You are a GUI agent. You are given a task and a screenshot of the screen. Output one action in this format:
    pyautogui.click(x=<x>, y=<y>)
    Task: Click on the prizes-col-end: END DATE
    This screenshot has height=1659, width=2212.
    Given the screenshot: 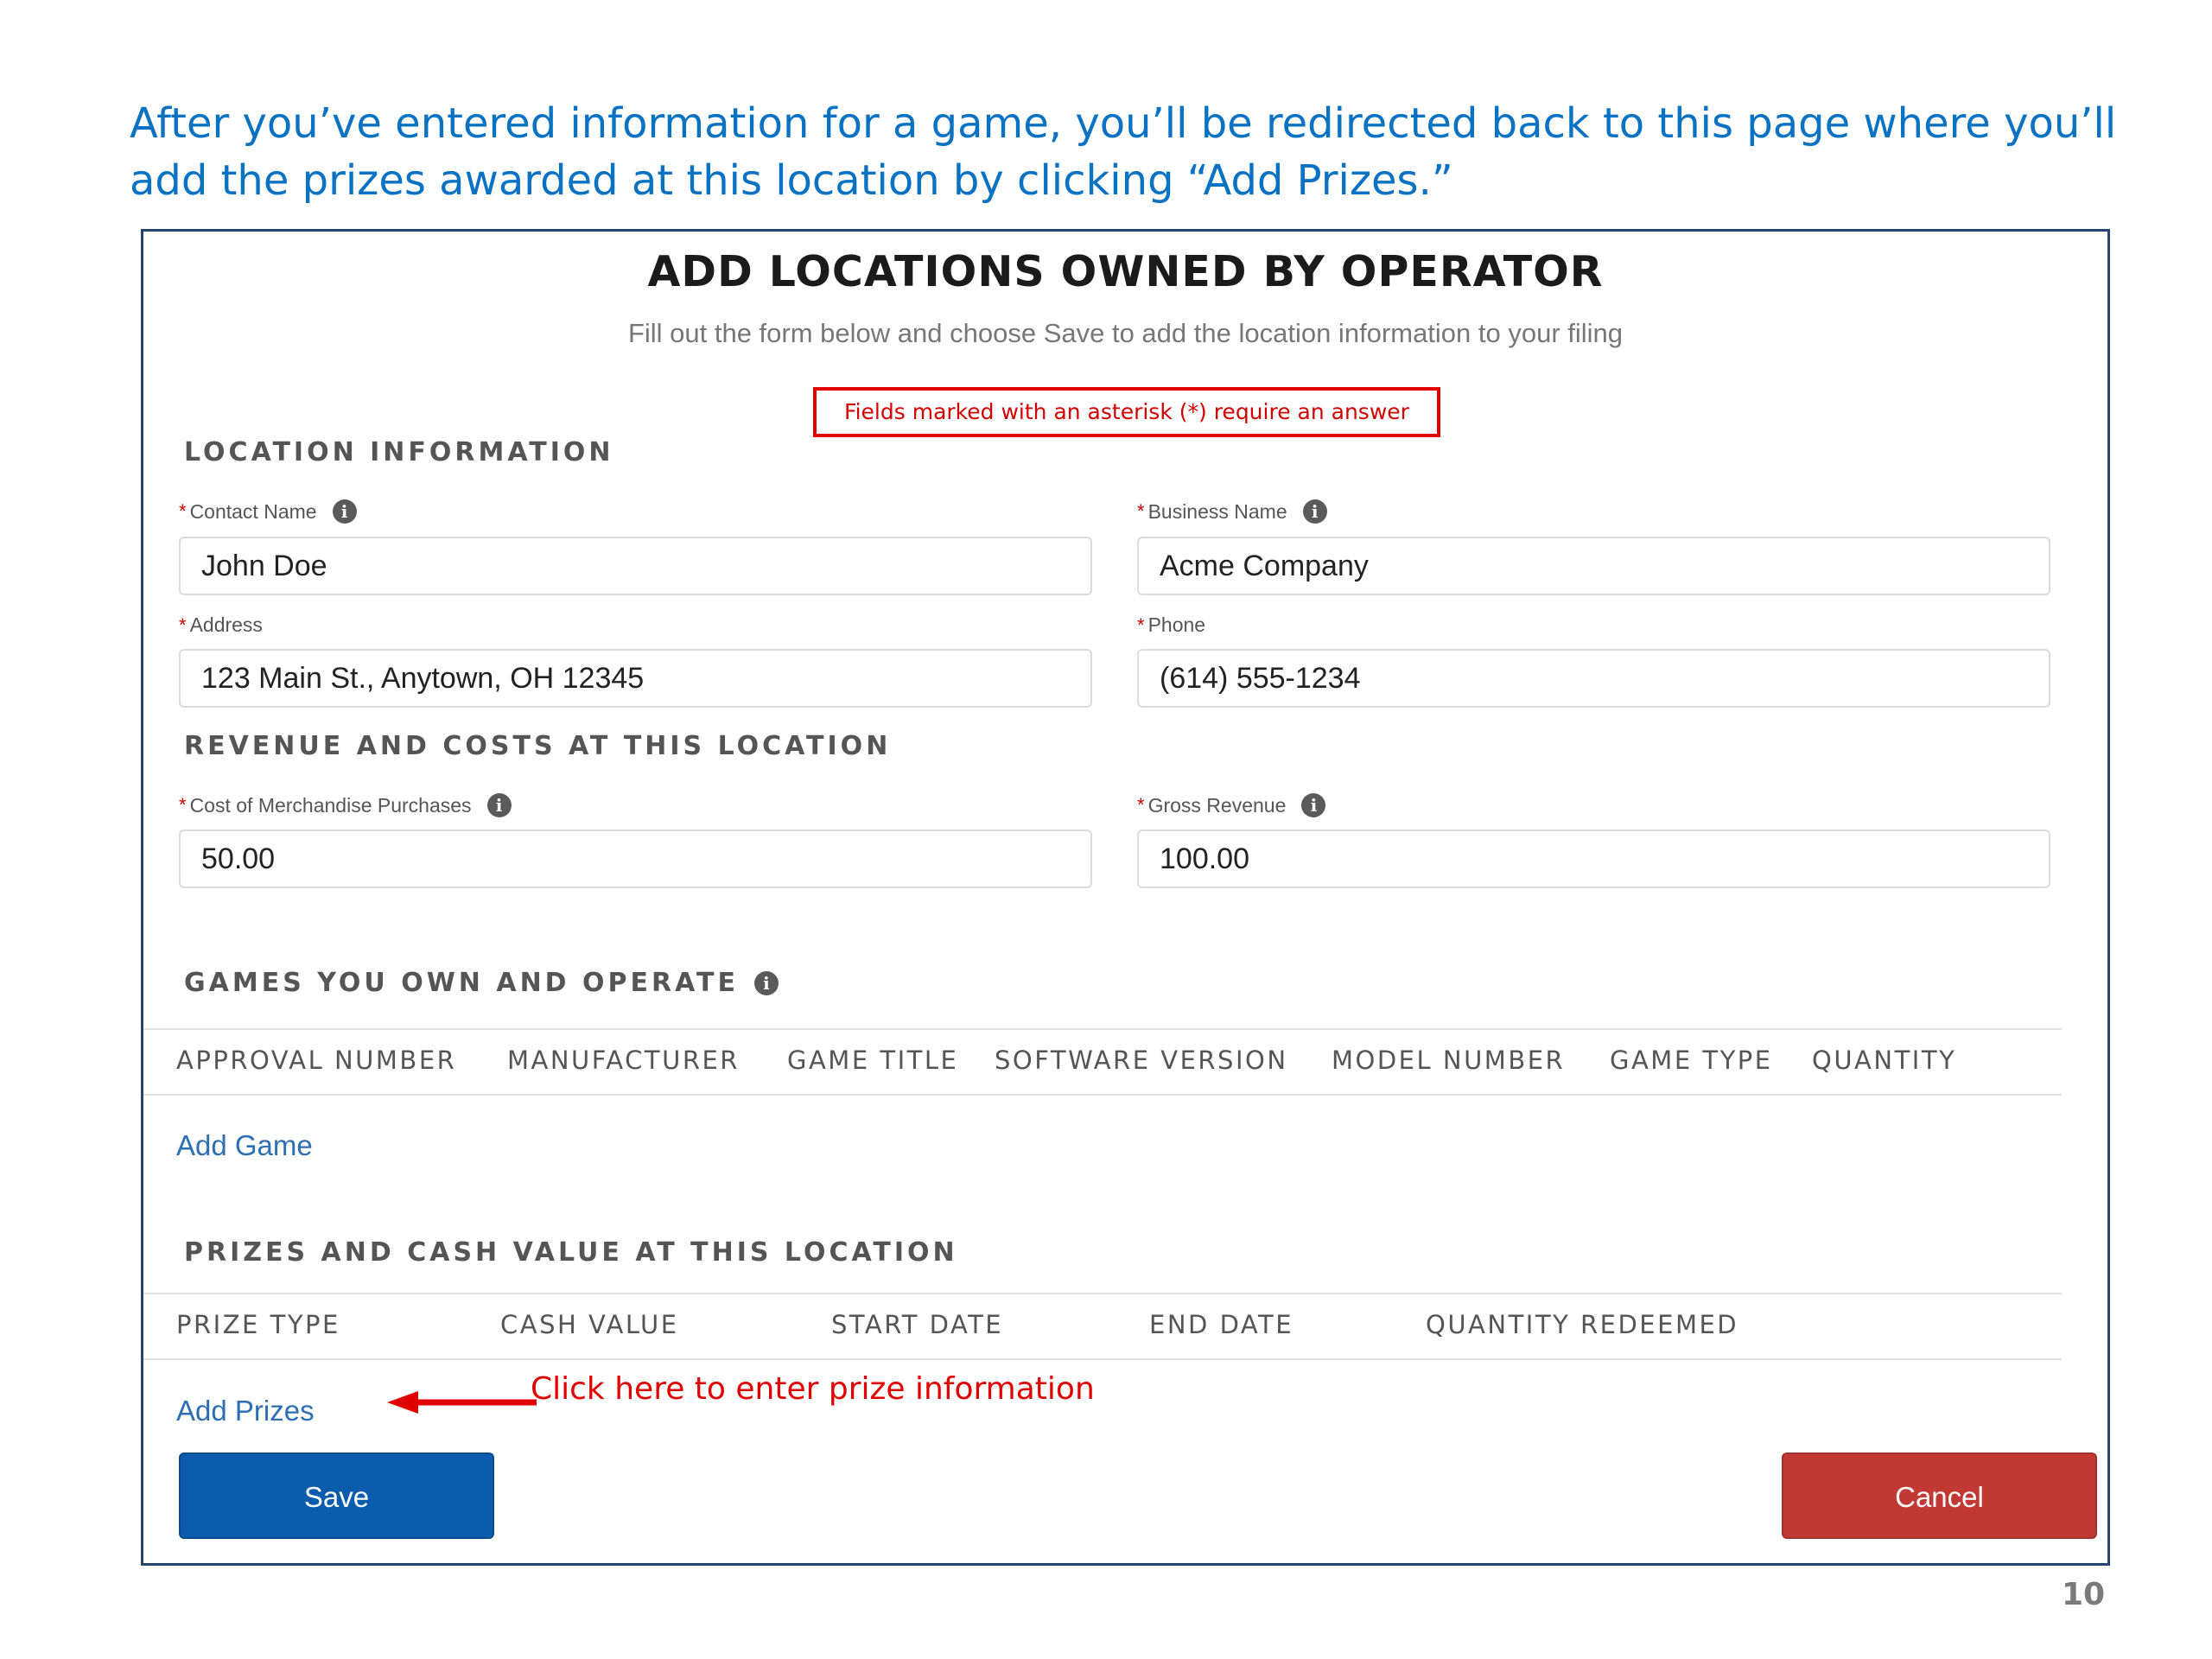 What is the action you would take?
    pyautogui.click(x=1221, y=1324)
    